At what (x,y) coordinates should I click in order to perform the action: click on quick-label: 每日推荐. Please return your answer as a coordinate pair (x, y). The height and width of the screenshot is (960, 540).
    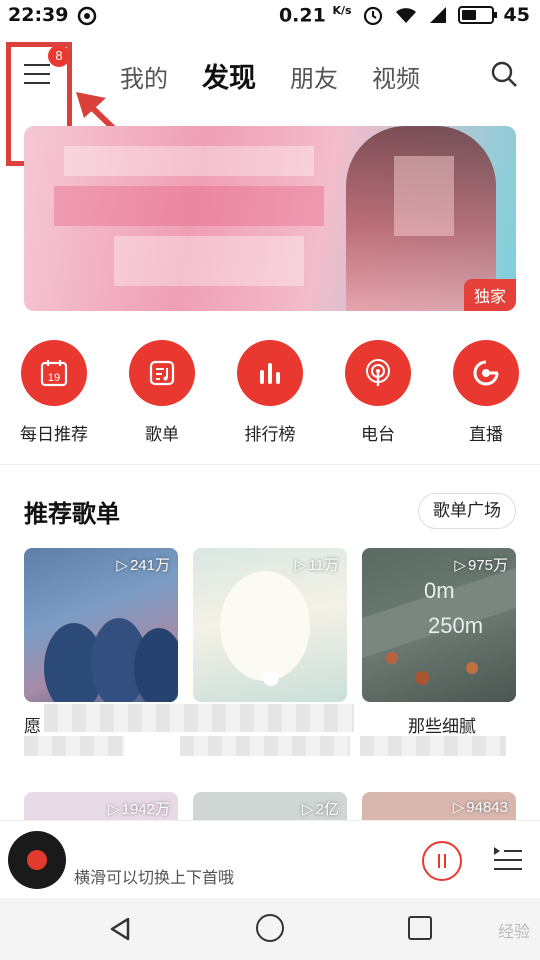
    Looking at the image, I should click on (54, 435).